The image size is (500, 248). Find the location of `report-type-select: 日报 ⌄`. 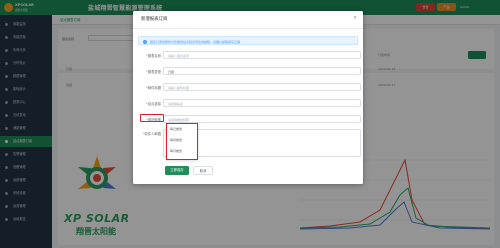

report-type-select: 日报 ⌄ is located at coordinates (262, 71).